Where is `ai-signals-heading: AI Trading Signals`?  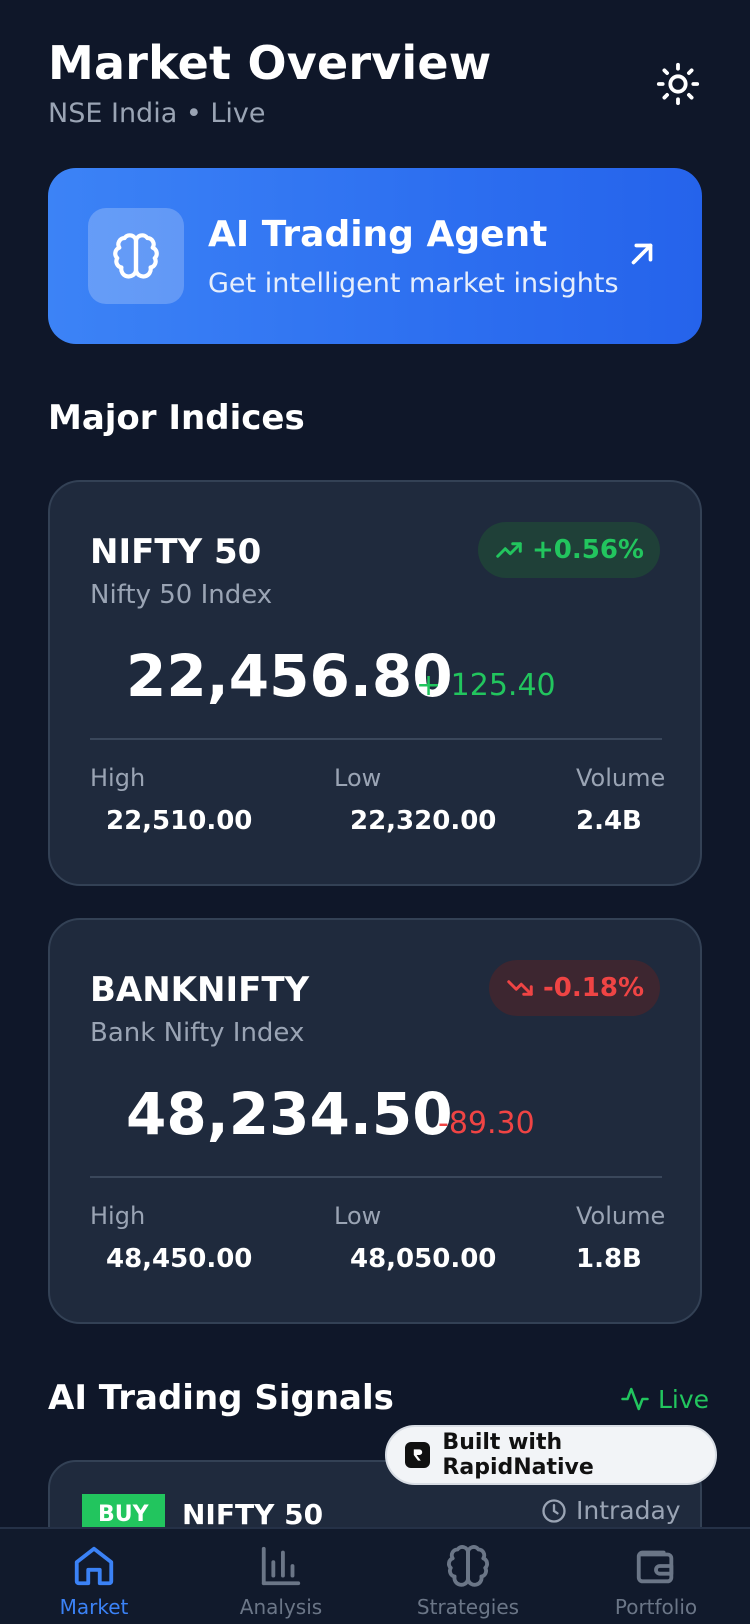 ai-signals-heading: AI Trading Signals is located at coordinates (221, 1398).